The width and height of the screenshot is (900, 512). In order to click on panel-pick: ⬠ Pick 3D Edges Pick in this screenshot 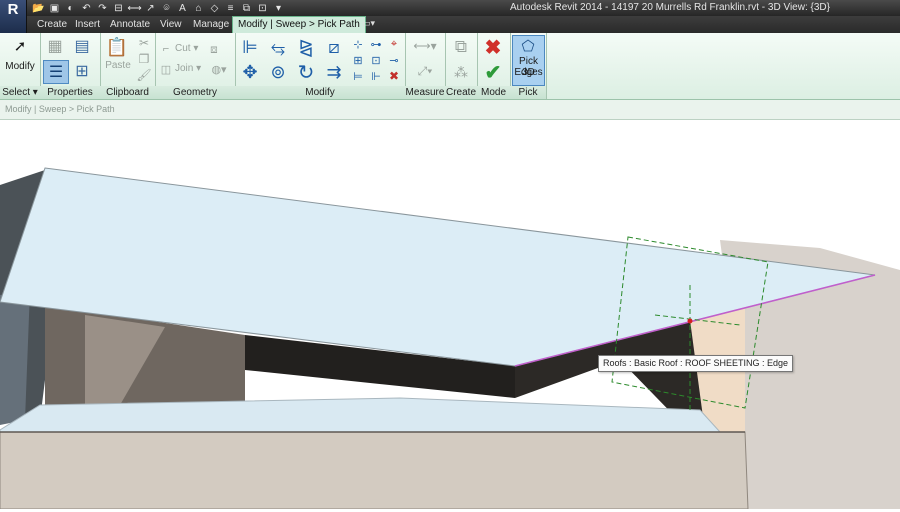, I will do `click(528, 66)`.